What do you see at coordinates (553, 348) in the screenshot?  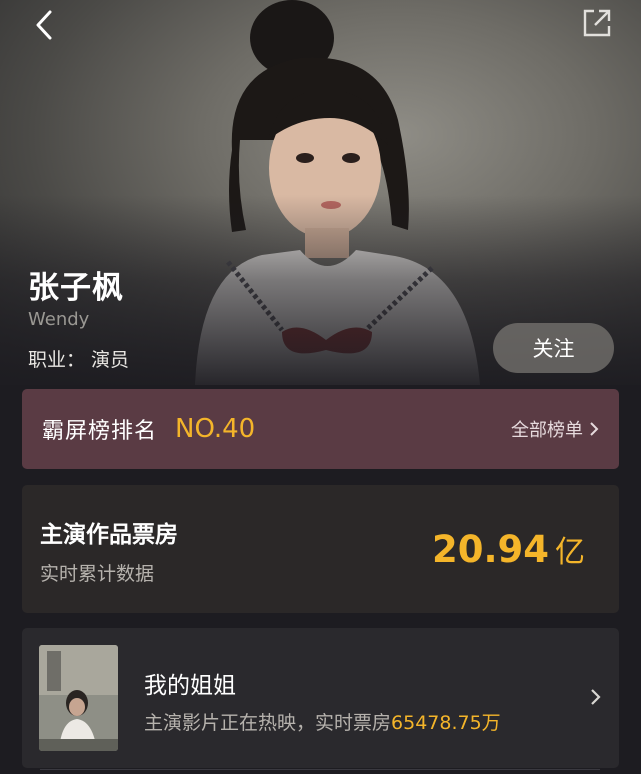 I see `follow-button: 关注` at bounding box center [553, 348].